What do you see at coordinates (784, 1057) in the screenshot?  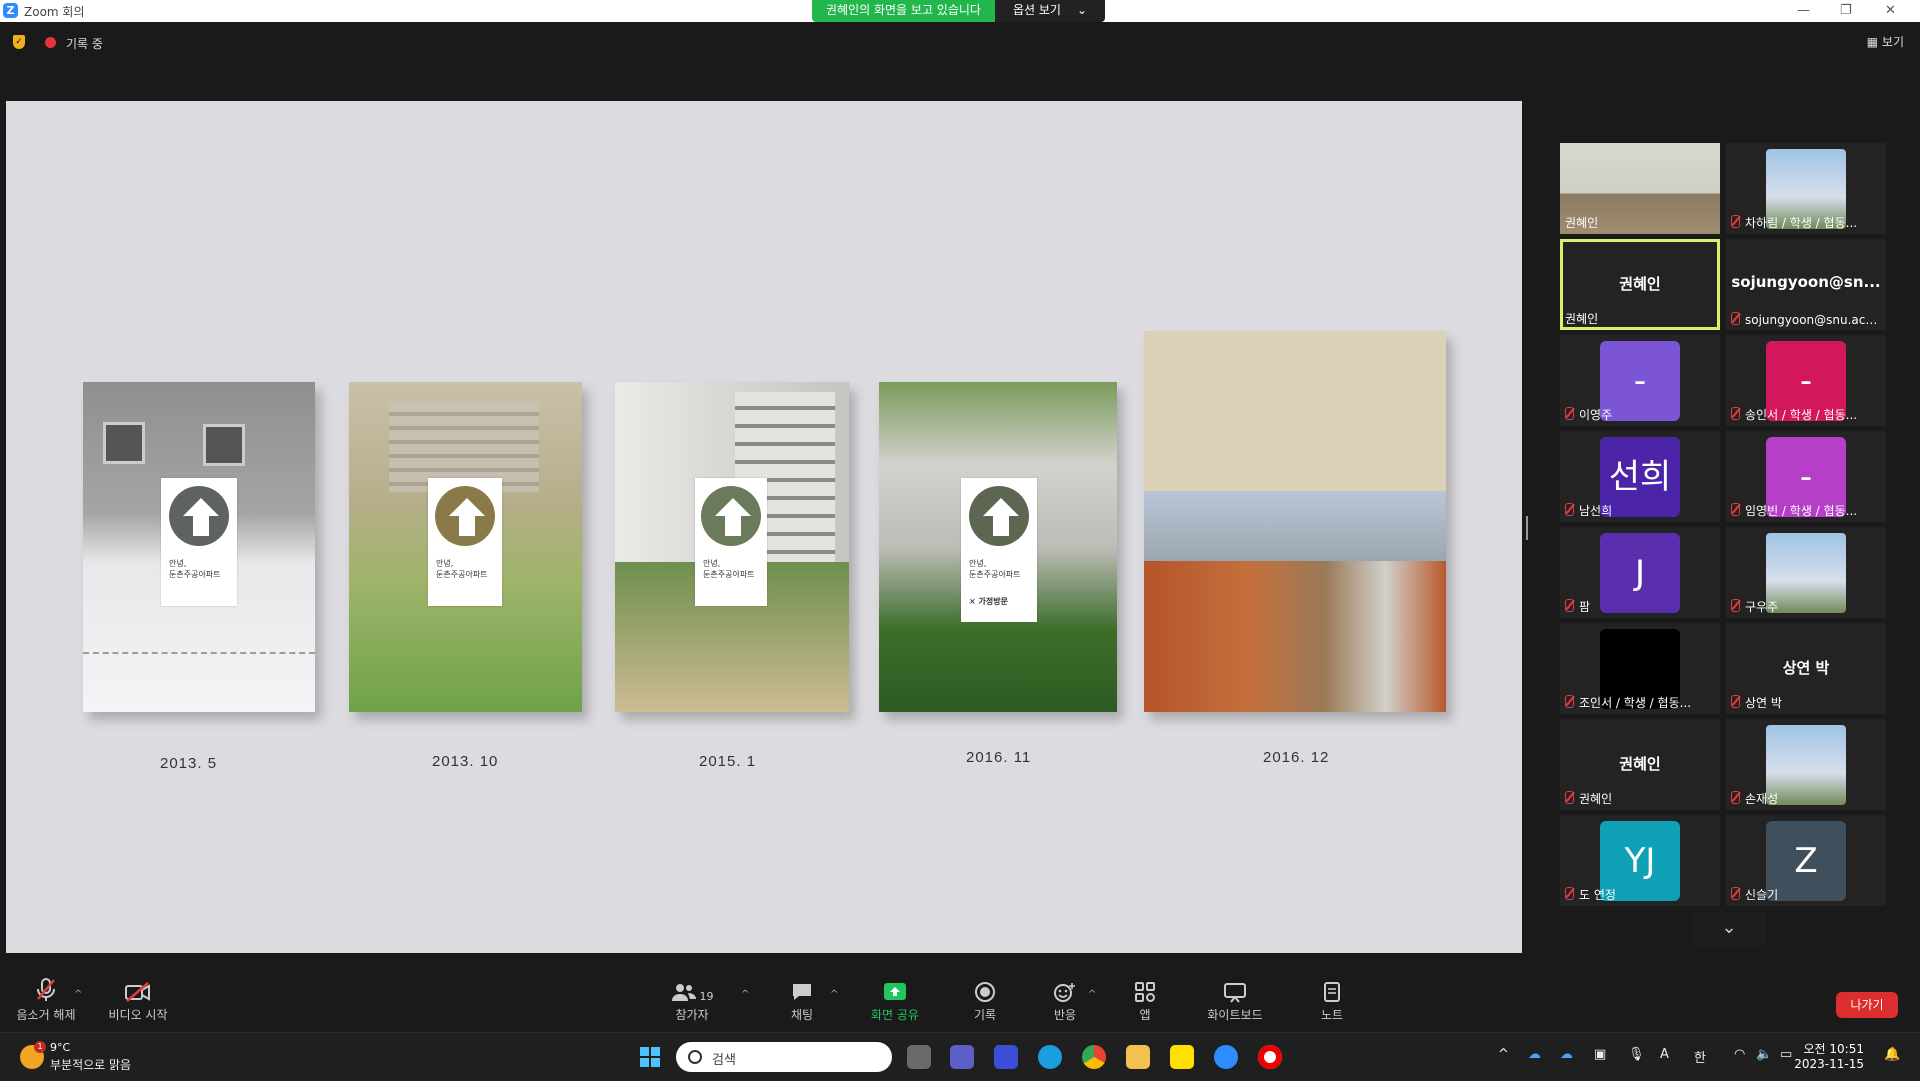 I see `taskbar-search-box: 검색` at bounding box center [784, 1057].